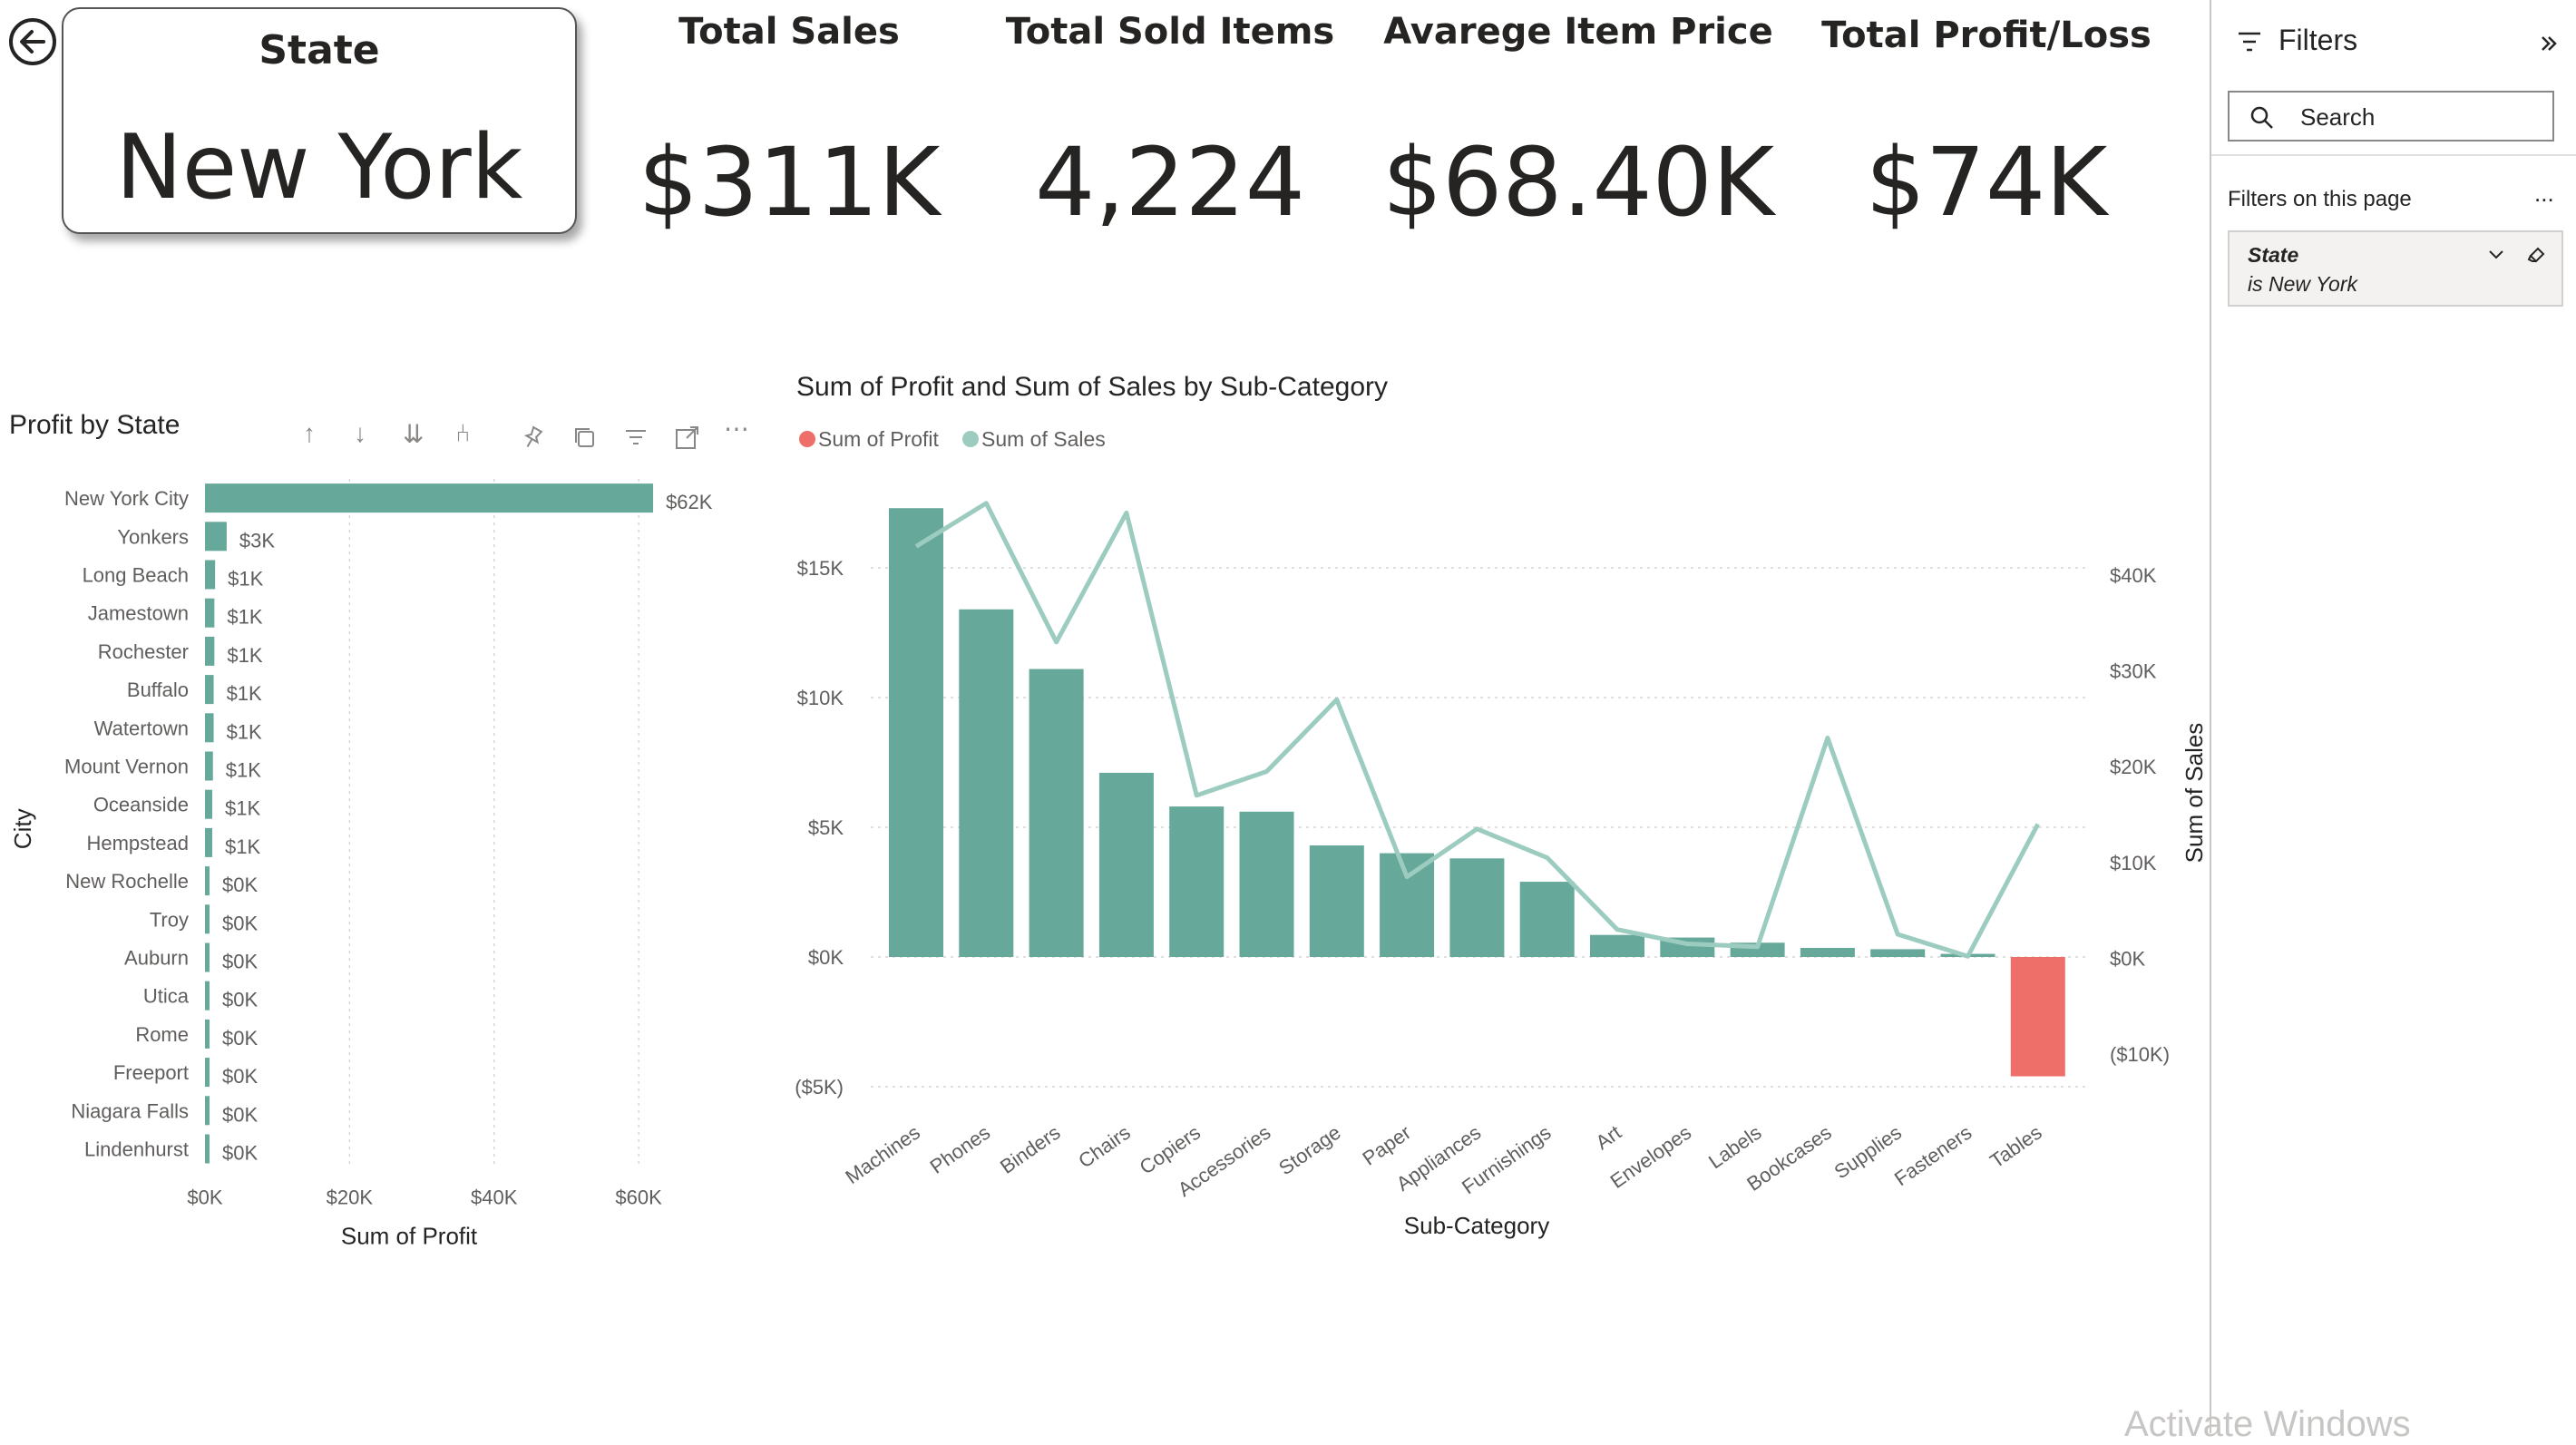 The width and height of the screenshot is (2576, 1445). Describe the element at coordinates (1476, 1226) in the screenshot. I see `x-axis-title: Sub-Category` at that location.